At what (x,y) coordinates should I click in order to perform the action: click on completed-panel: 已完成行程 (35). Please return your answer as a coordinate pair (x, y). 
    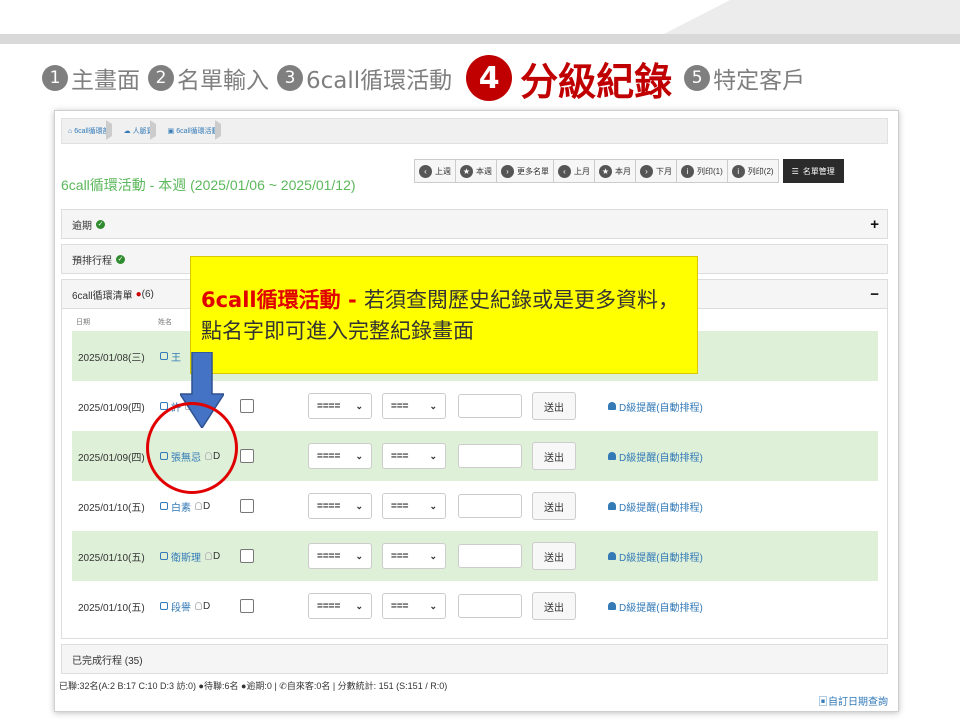
    Looking at the image, I should click on (474, 659).